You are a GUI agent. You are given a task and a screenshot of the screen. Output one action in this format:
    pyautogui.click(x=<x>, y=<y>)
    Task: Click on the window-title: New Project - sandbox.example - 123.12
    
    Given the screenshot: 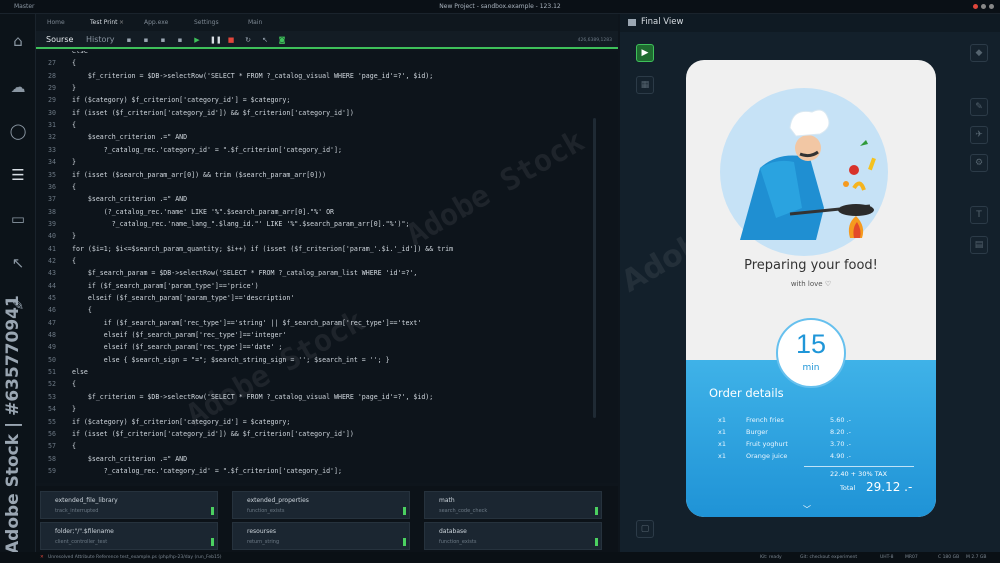 What is the action you would take?
    pyautogui.click(x=500, y=6)
    